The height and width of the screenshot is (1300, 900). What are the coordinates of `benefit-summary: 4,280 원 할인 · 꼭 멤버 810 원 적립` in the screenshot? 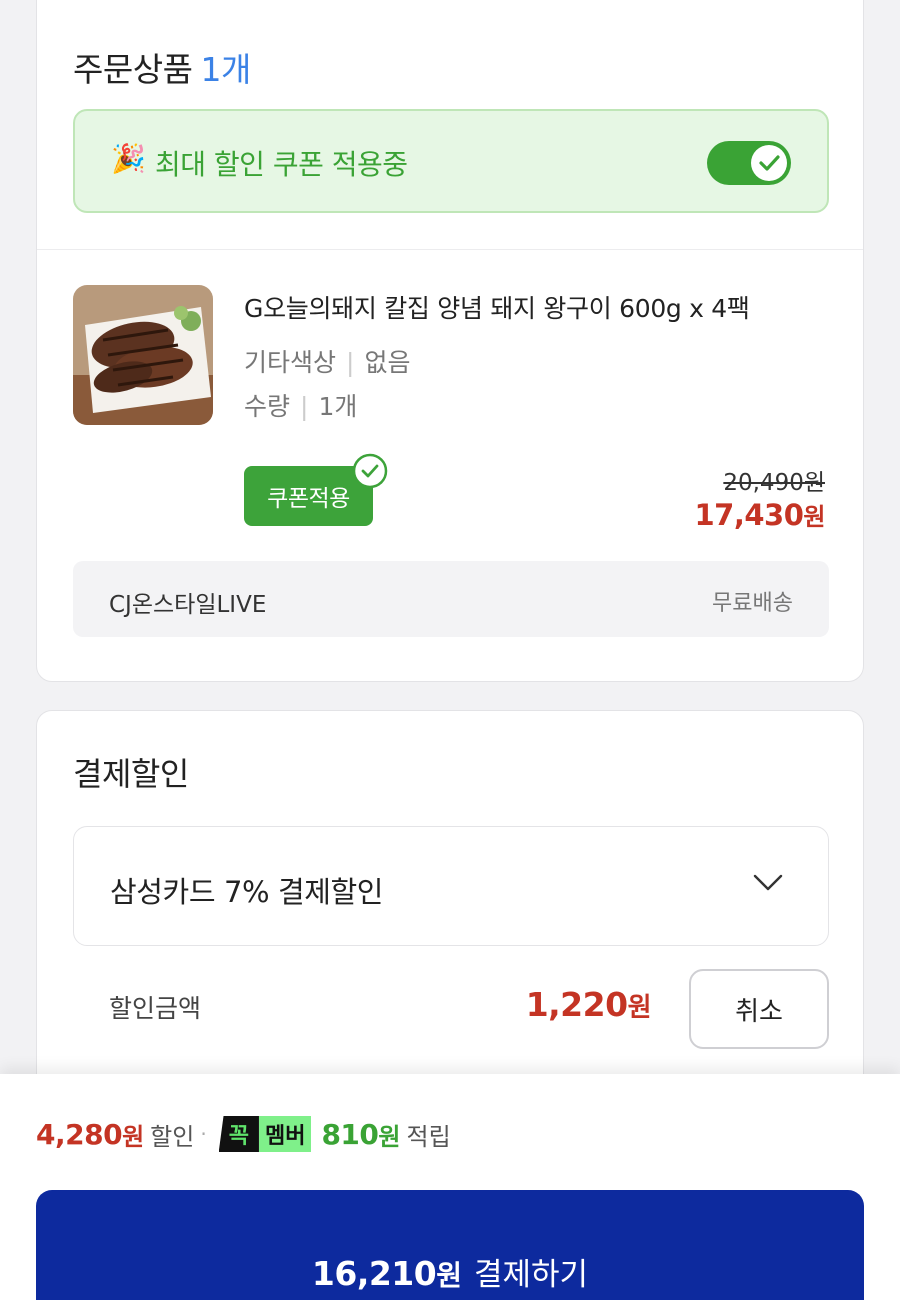 It's located at (243, 1134).